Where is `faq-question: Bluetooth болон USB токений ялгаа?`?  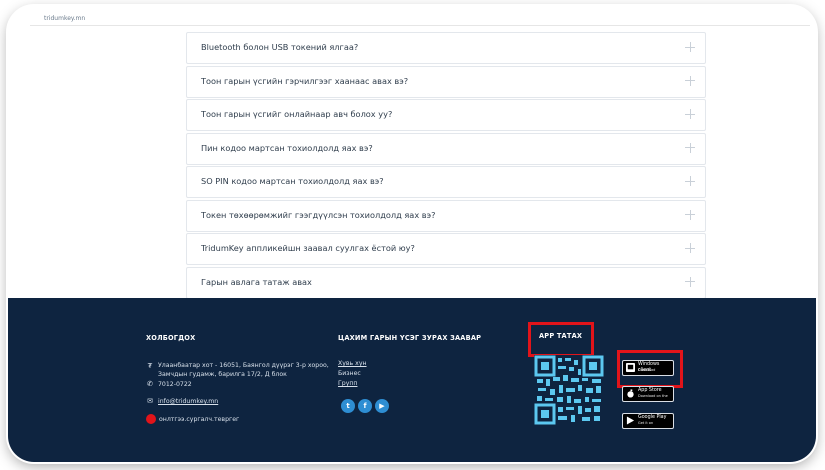
faq-question: Bluetooth болон USB токений ялгаа? is located at coordinates (280, 47).